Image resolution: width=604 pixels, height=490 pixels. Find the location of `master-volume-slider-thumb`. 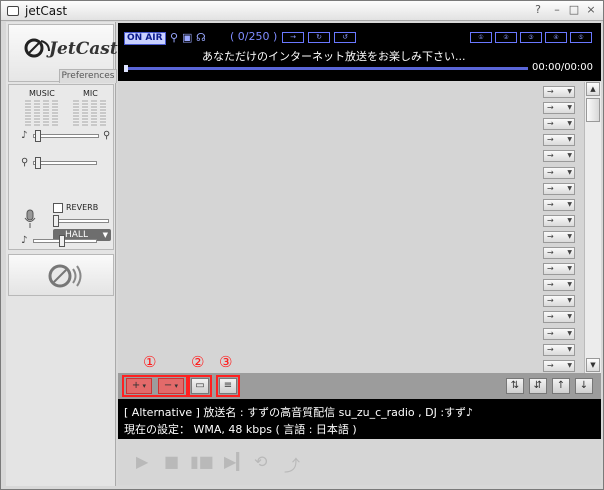

master-volume-slider-thumb is located at coordinates (62, 241).